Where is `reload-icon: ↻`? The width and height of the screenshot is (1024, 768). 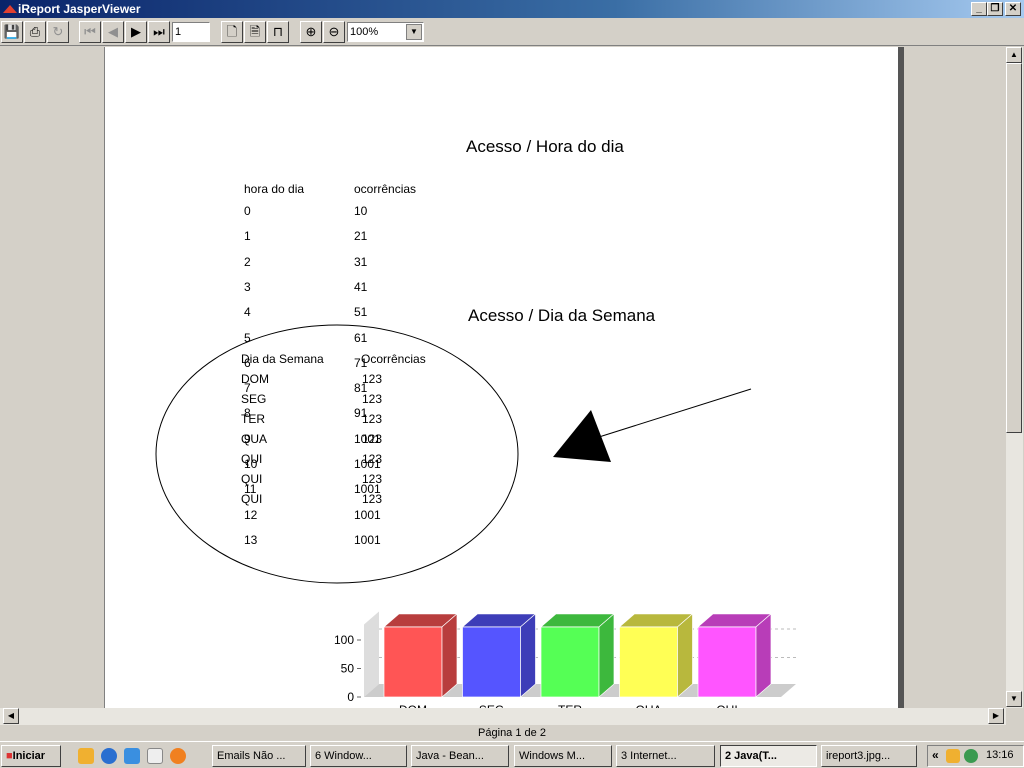 reload-icon: ↻ is located at coordinates (58, 32).